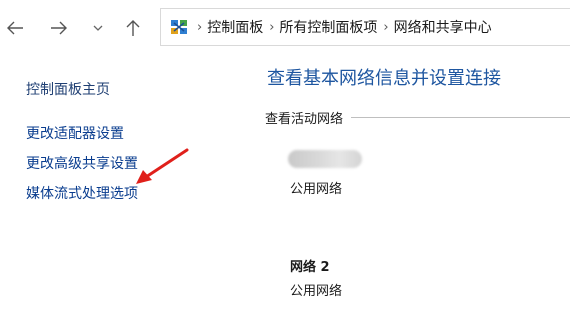 This screenshot has width=570, height=320. I want to click on back-button, so click(15, 28).